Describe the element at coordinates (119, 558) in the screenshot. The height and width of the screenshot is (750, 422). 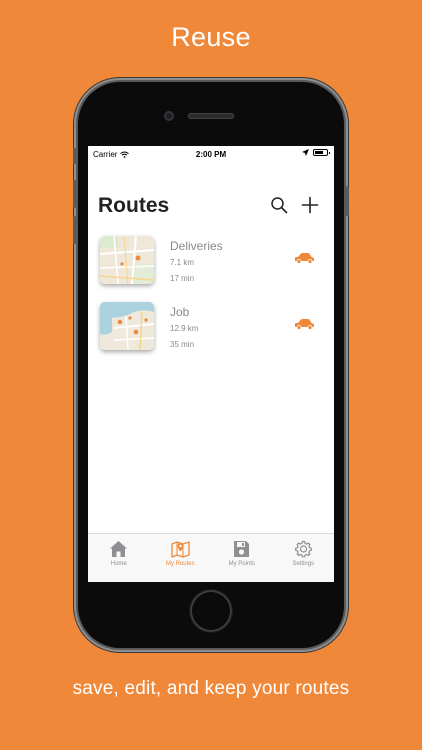
I see `tab-home: Home` at that location.